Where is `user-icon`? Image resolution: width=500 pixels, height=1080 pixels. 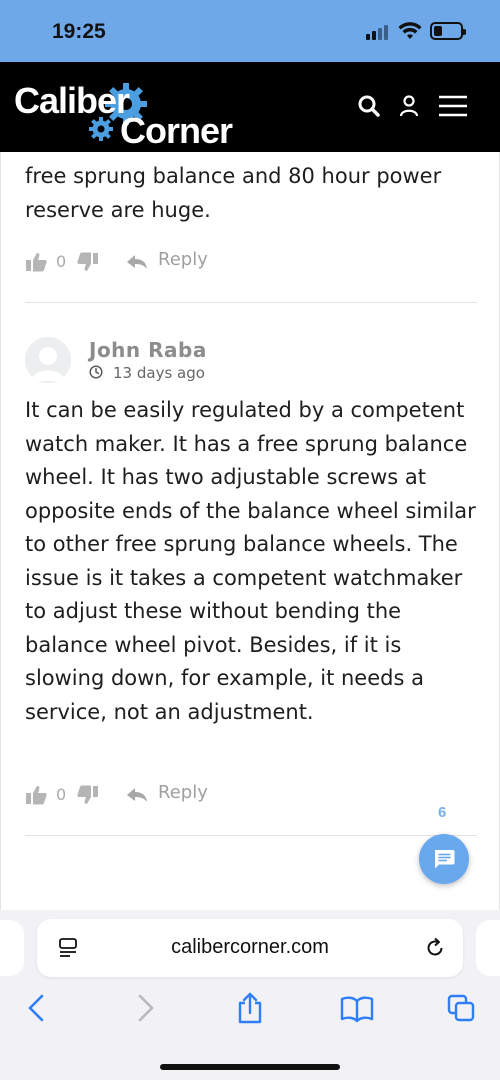 user-icon is located at coordinates (409, 106).